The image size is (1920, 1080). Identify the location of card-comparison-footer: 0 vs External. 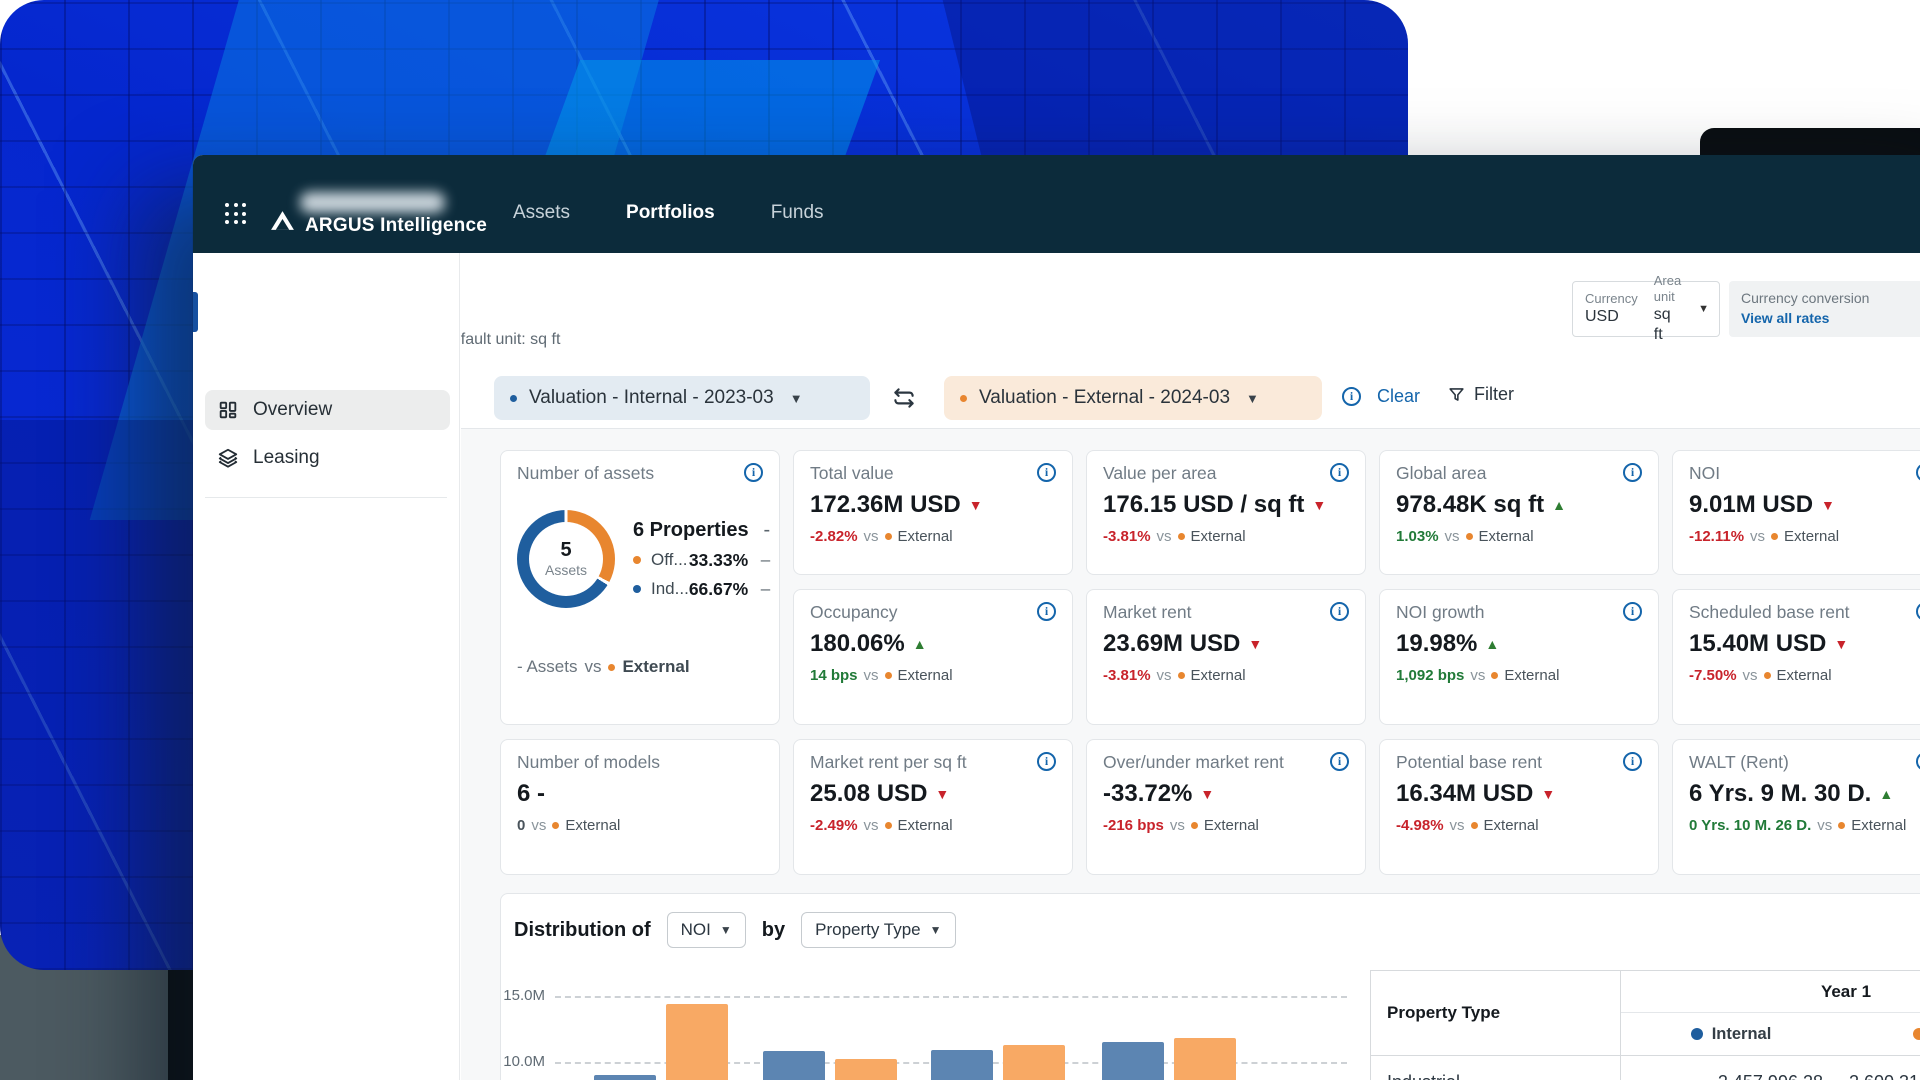
(640, 825).